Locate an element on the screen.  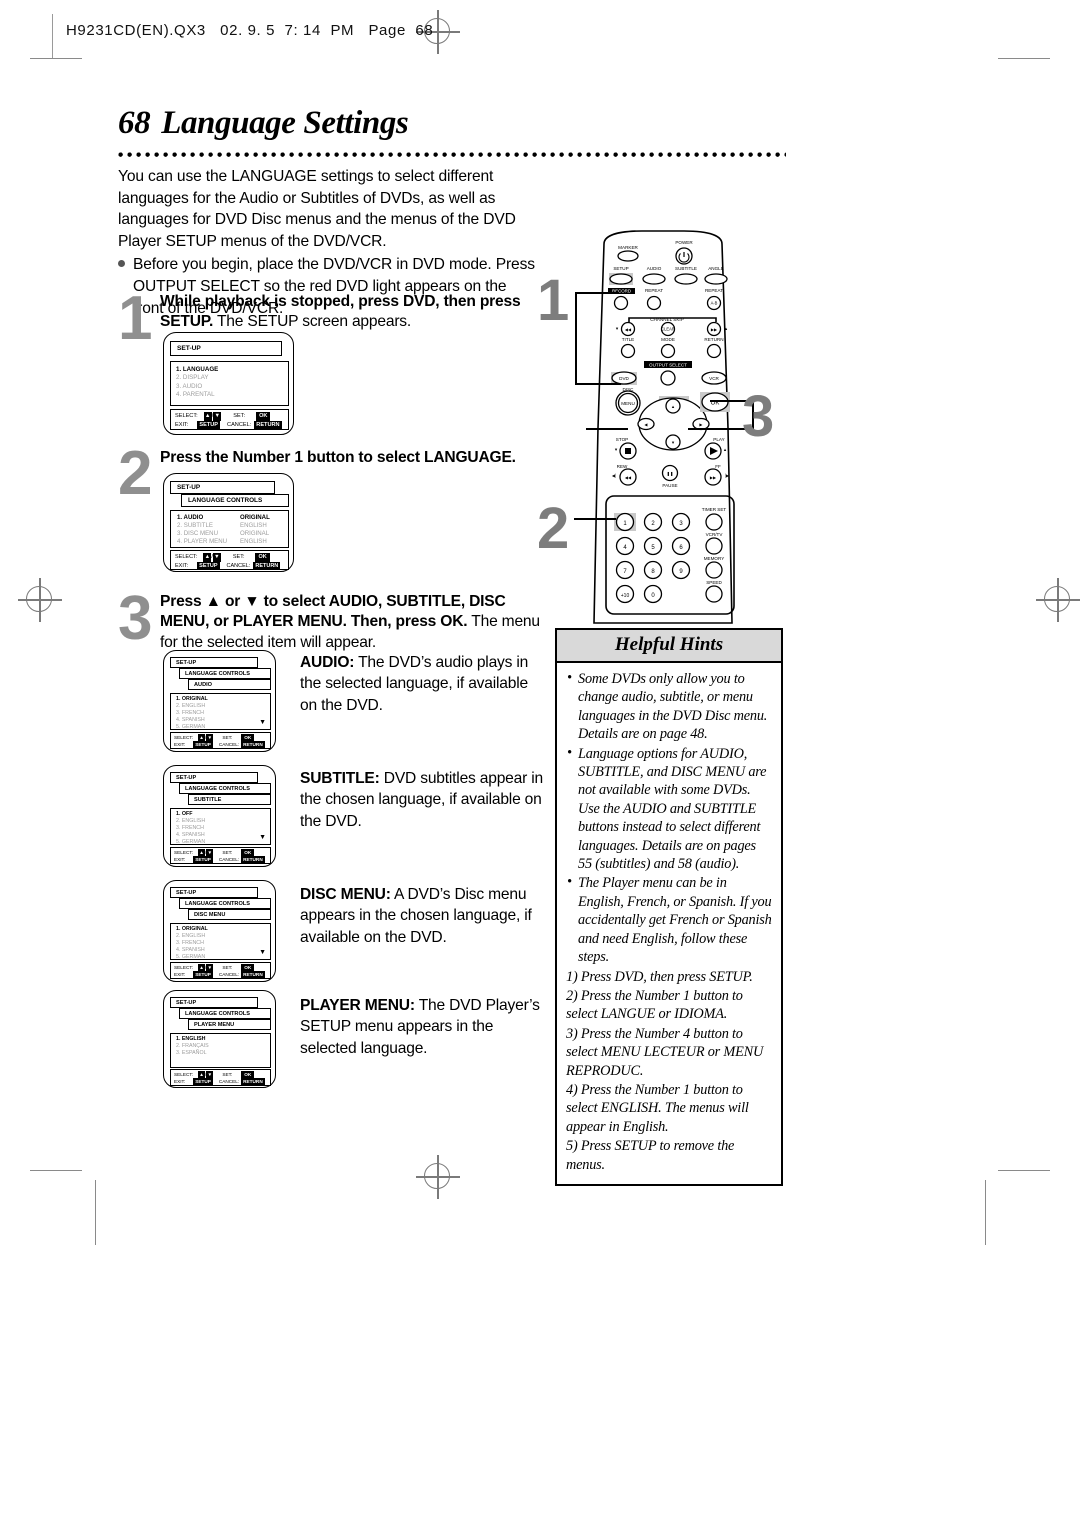
description-term: SUBTITLE: is located at coordinates (340, 778).